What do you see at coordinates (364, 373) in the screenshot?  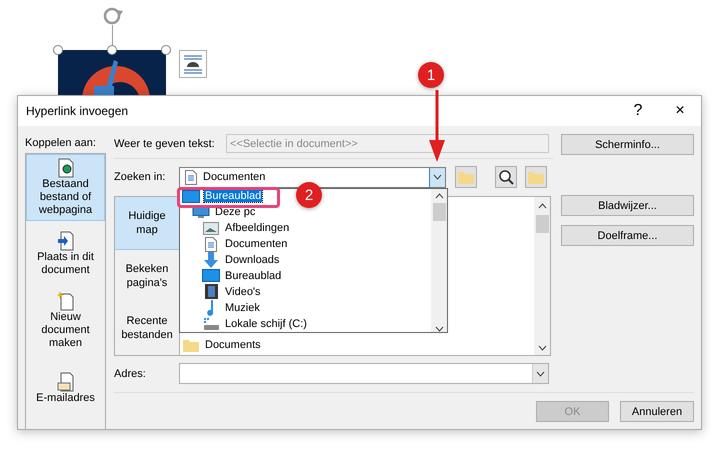 I see `address-field` at bounding box center [364, 373].